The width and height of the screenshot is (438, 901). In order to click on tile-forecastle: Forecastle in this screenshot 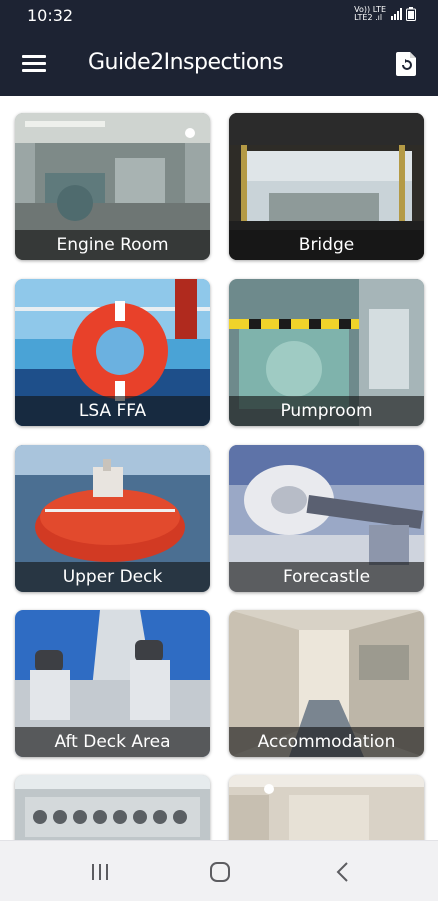, I will do `click(326, 518)`.